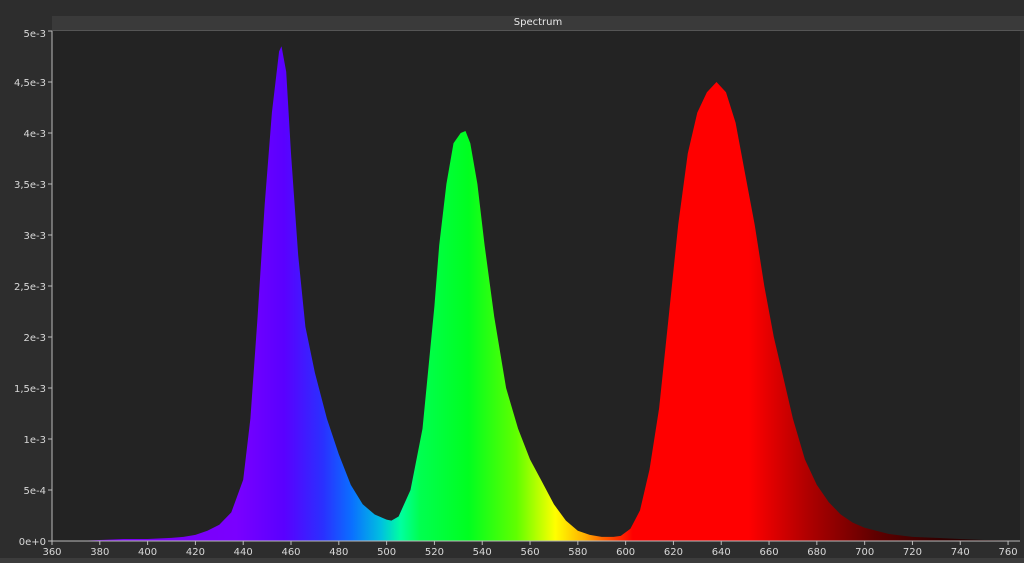 The width and height of the screenshot is (1024, 563). I want to click on x-tick-label: 560, so click(529, 552).